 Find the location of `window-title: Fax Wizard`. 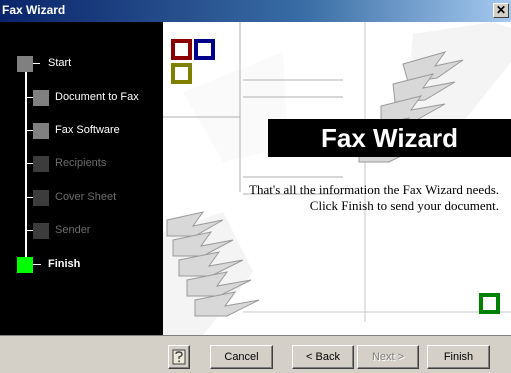

window-title: Fax Wizard is located at coordinates (34, 10).